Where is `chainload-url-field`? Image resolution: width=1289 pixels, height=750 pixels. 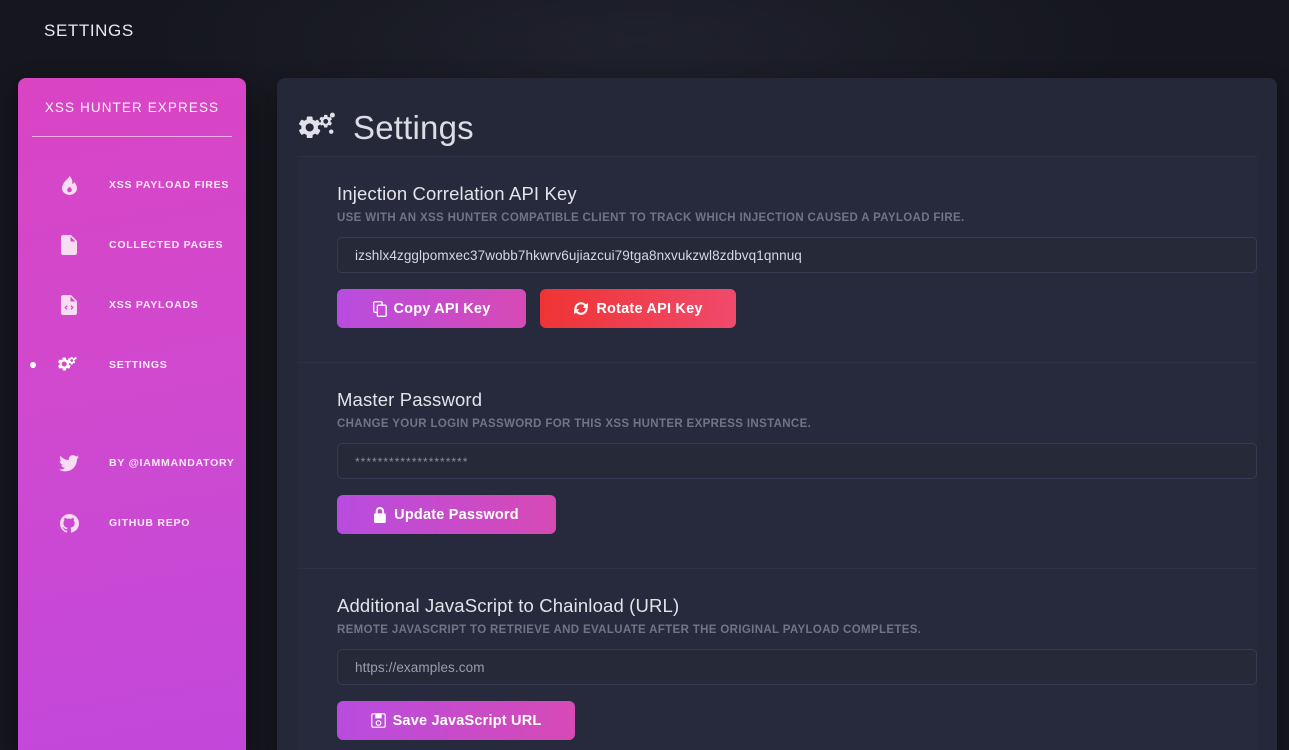
chainload-url-field is located at coordinates (797, 667).